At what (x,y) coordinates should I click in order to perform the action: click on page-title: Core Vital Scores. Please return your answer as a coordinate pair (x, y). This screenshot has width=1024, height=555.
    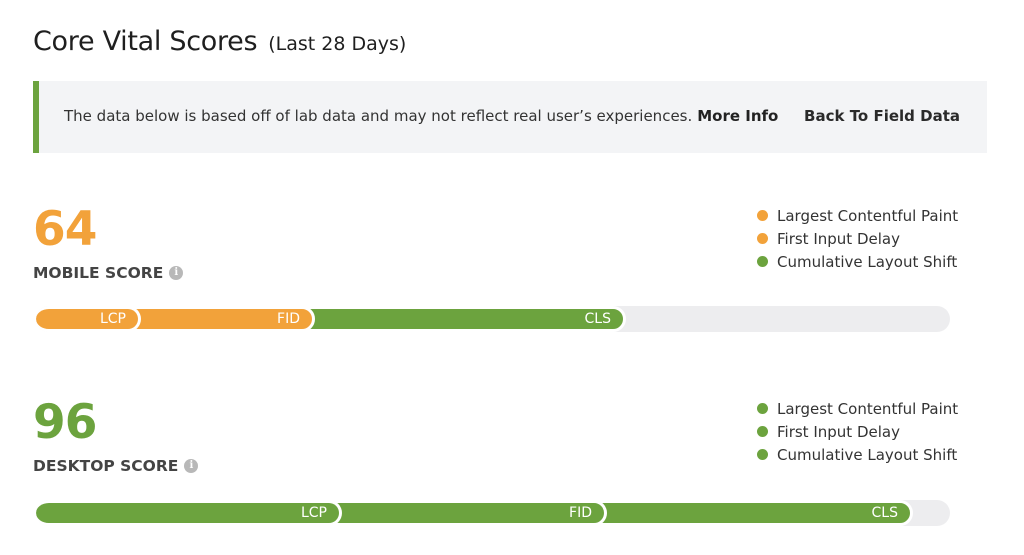
    Looking at the image, I should click on (145, 41).